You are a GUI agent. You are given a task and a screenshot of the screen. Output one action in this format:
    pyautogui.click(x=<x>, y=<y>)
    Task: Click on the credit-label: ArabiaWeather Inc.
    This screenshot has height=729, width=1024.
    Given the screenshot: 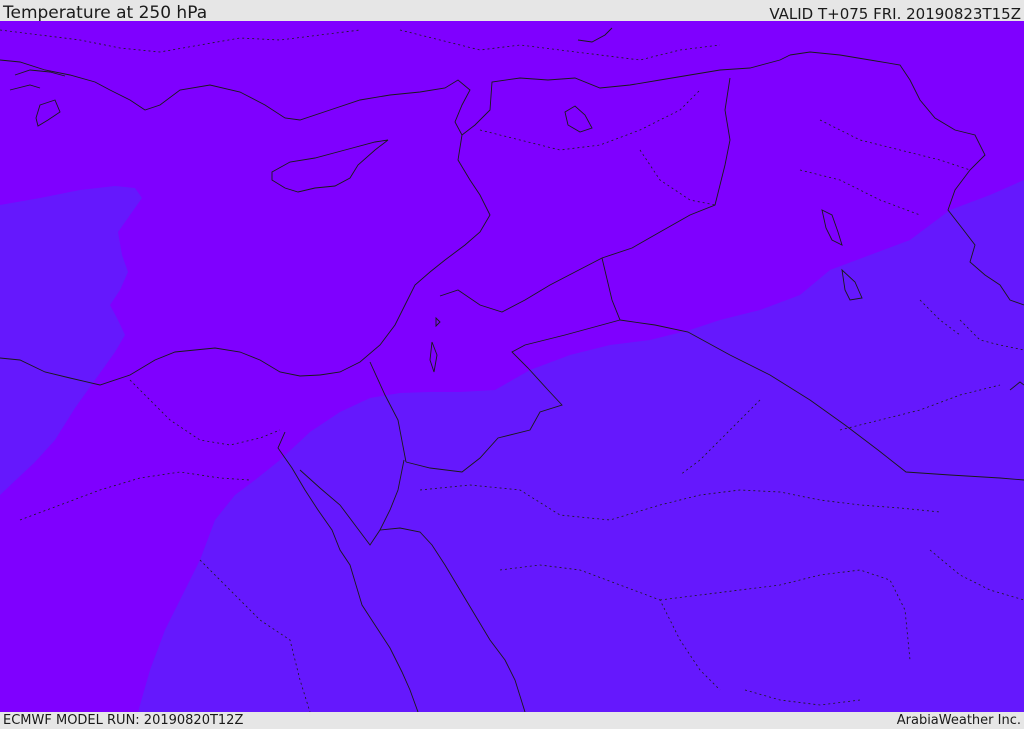 What is the action you would take?
    pyautogui.click(x=958, y=720)
    